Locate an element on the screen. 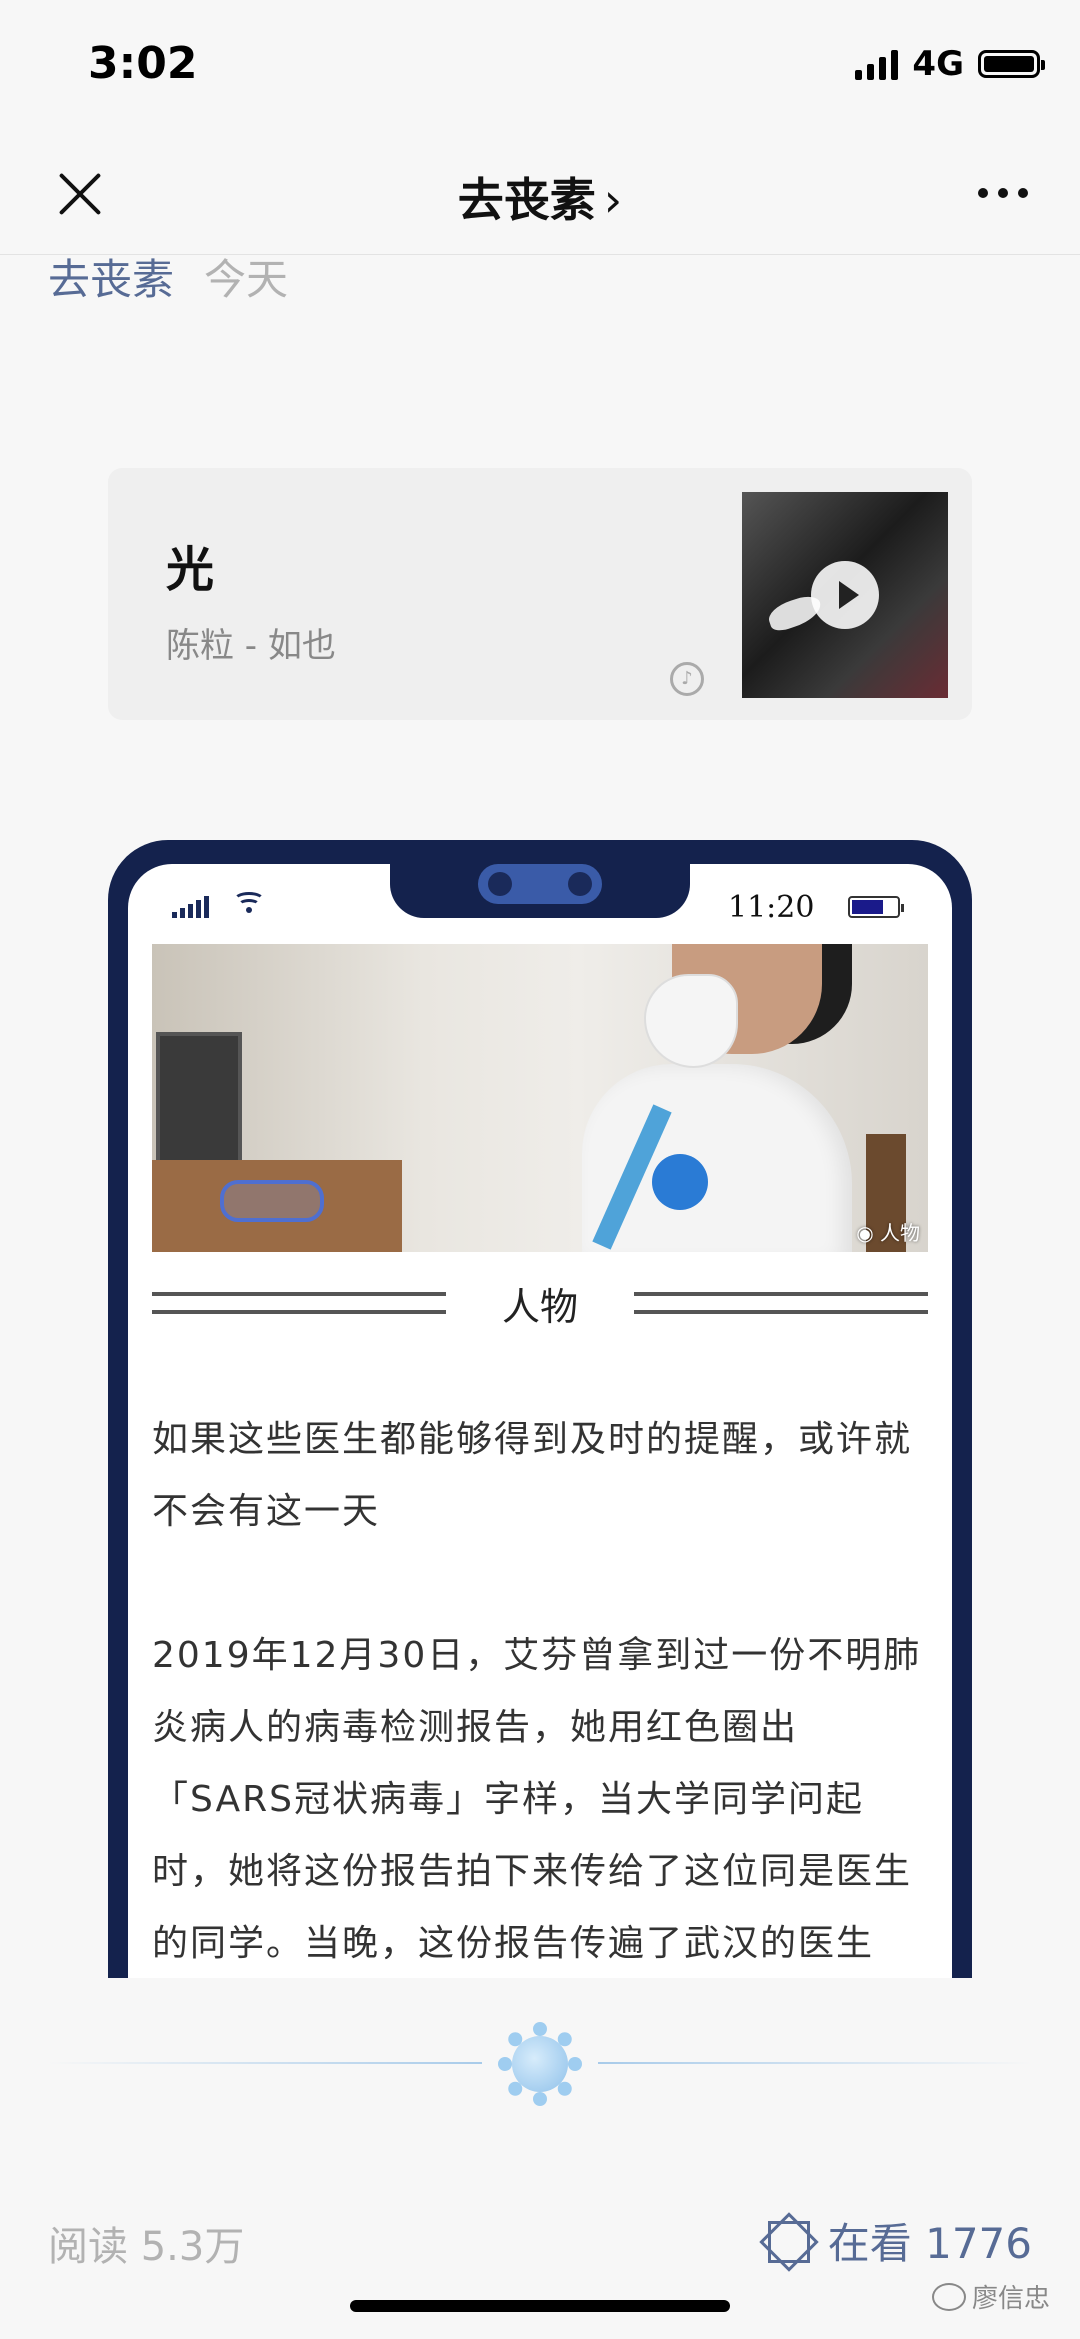  battery-icon is located at coordinates (1011, 64).